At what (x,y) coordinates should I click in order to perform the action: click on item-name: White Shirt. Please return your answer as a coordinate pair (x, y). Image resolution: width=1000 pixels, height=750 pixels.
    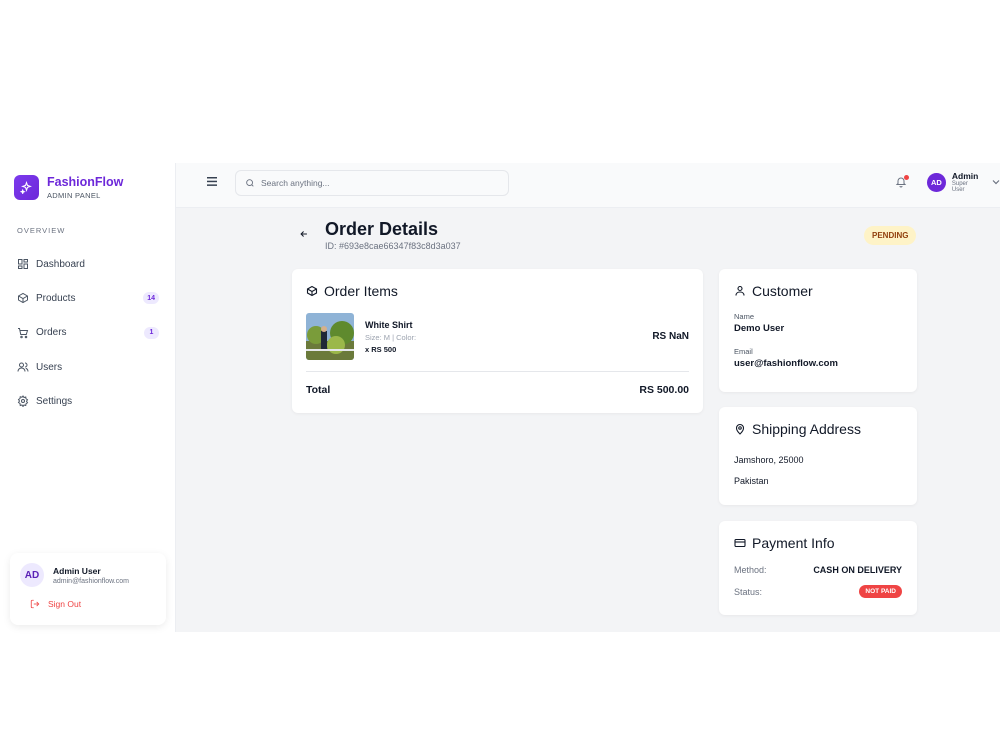
    Looking at the image, I should click on (389, 324).